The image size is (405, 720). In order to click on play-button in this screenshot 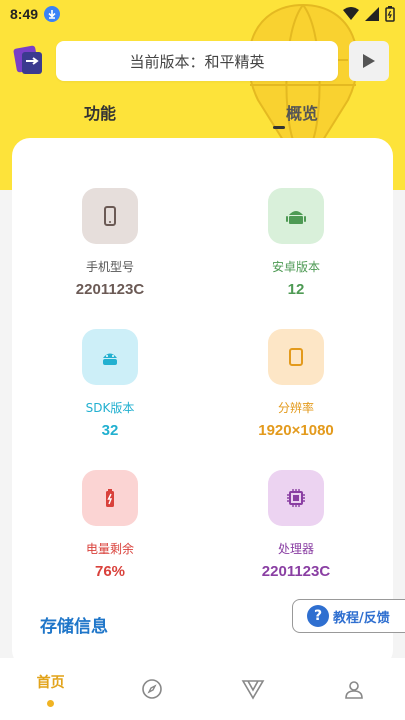, I will do `click(369, 61)`.